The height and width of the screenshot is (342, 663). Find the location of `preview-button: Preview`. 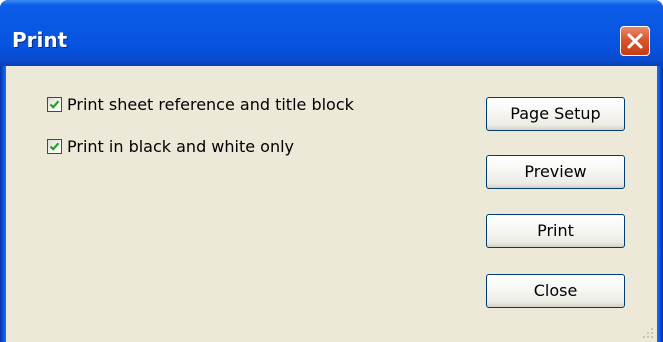

preview-button: Preview is located at coordinates (555, 172).